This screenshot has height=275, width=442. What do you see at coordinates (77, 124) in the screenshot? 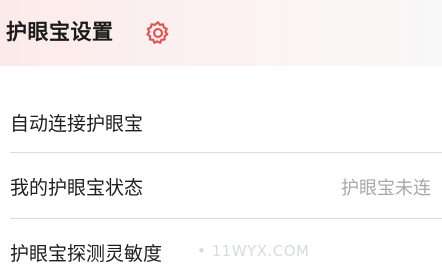
I see `setting-label-auto-connect: 自动连接护眼宝` at bounding box center [77, 124].